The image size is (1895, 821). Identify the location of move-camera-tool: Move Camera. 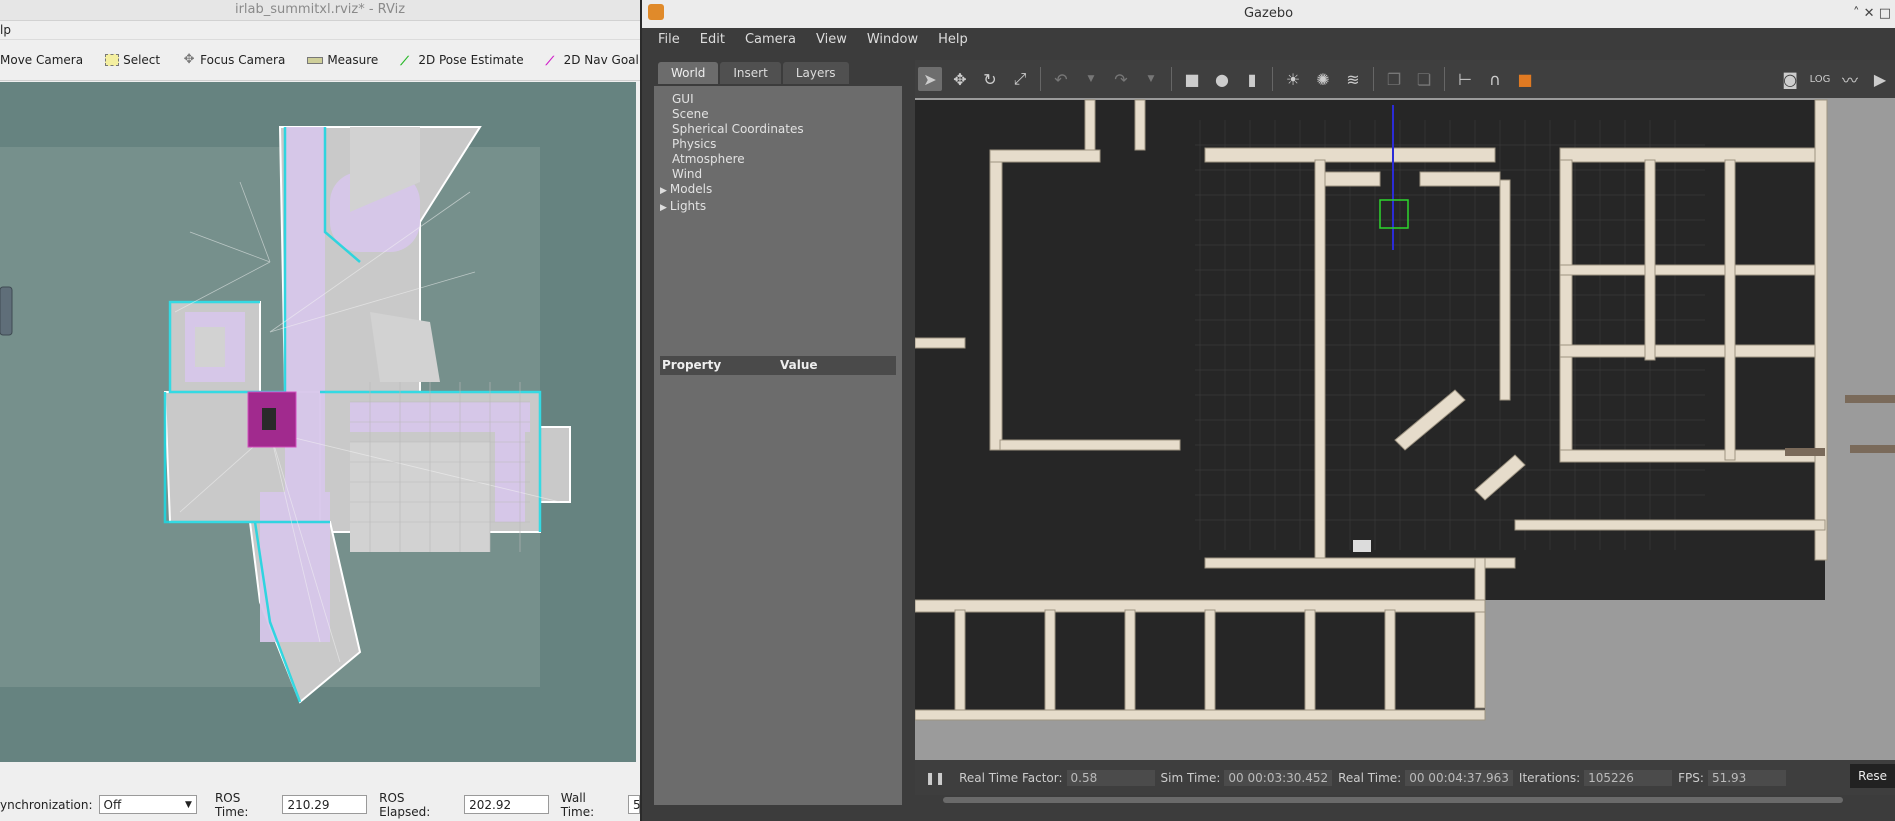
(41, 60).